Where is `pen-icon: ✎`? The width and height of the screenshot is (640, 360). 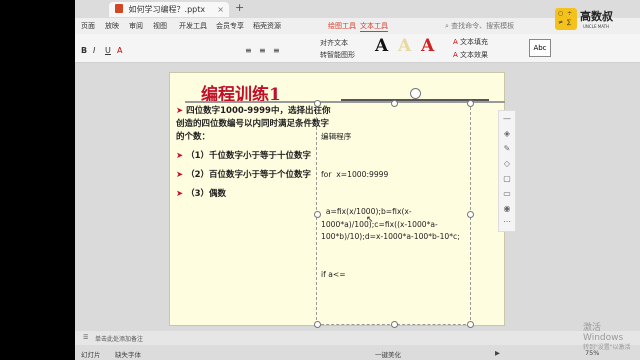 pen-icon: ✎ is located at coordinates (507, 149).